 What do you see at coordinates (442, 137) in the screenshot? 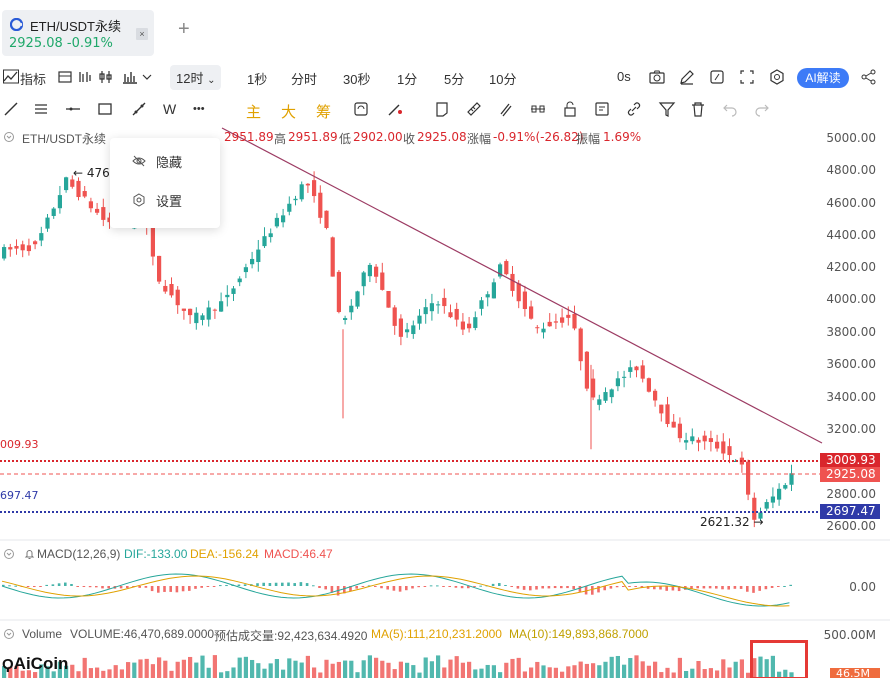
I see `legend-close: 2925.08` at bounding box center [442, 137].